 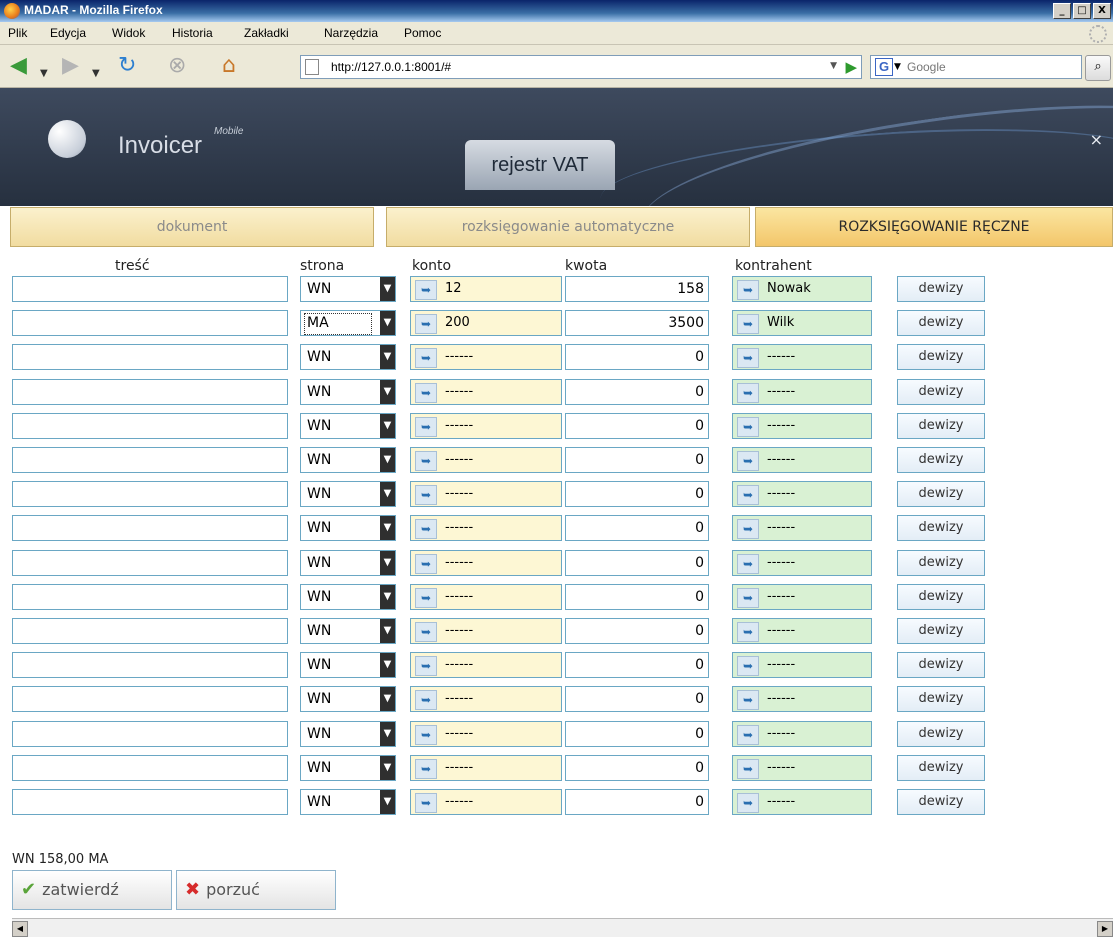 I want to click on search-placeholder: Google, so click(x=926, y=67).